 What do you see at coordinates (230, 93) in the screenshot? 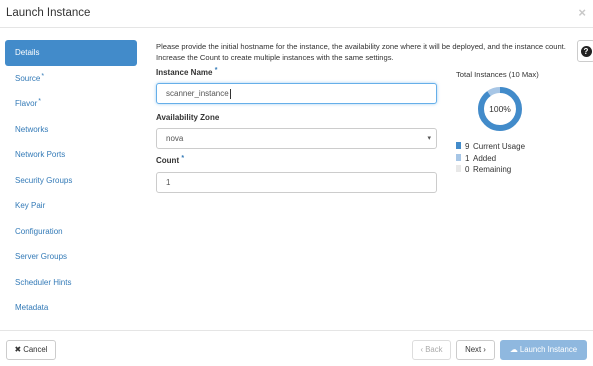
I see `text-caret` at bounding box center [230, 93].